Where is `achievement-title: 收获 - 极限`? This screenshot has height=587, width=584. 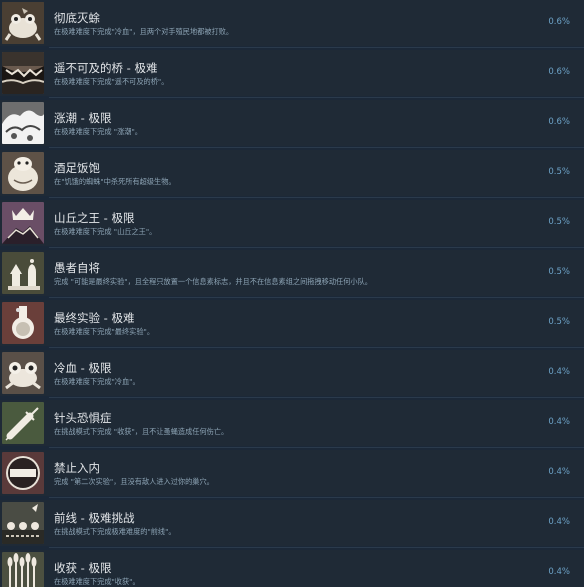 achievement-title: 收获 - 极限 is located at coordinates (83, 568).